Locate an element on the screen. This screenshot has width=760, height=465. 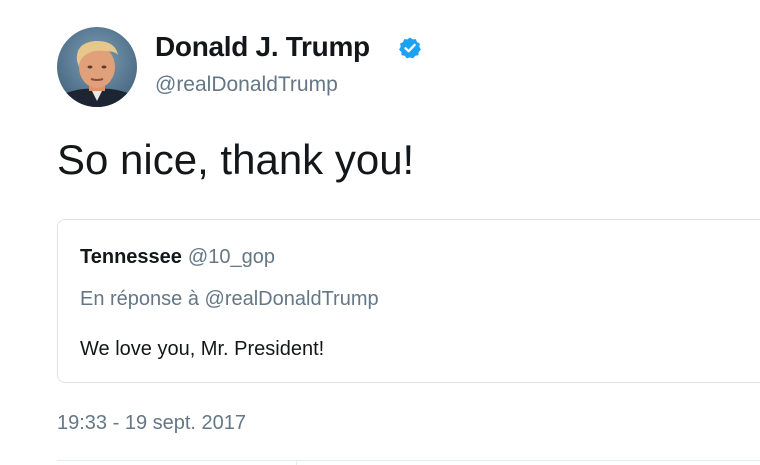
divider-tick is located at coordinates (296, 462).